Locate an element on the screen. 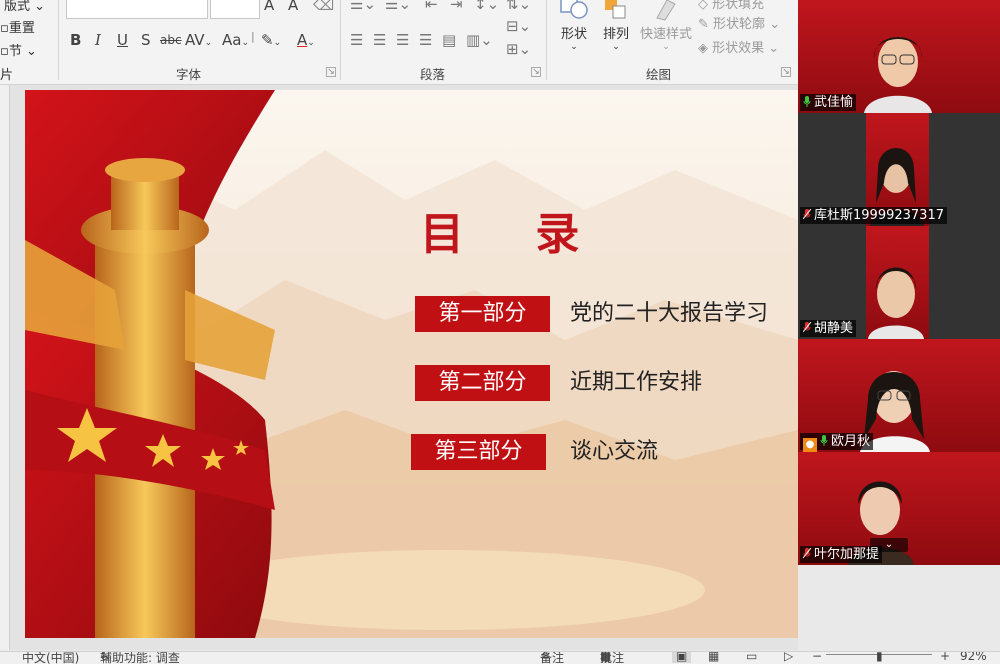 The height and width of the screenshot is (664, 1000). section-3-tag: 第三部分 is located at coordinates (478, 452).